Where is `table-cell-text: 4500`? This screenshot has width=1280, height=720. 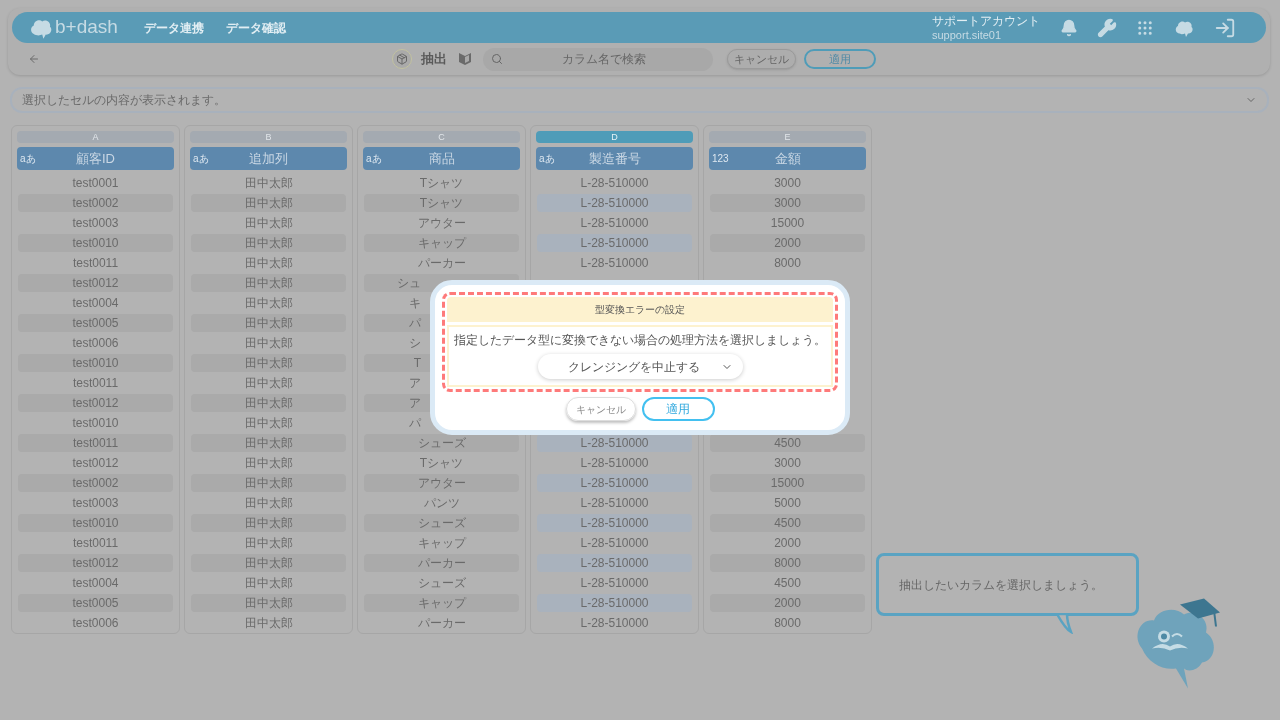
table-cell-text: 4500 is located at coordinates (787, 583).